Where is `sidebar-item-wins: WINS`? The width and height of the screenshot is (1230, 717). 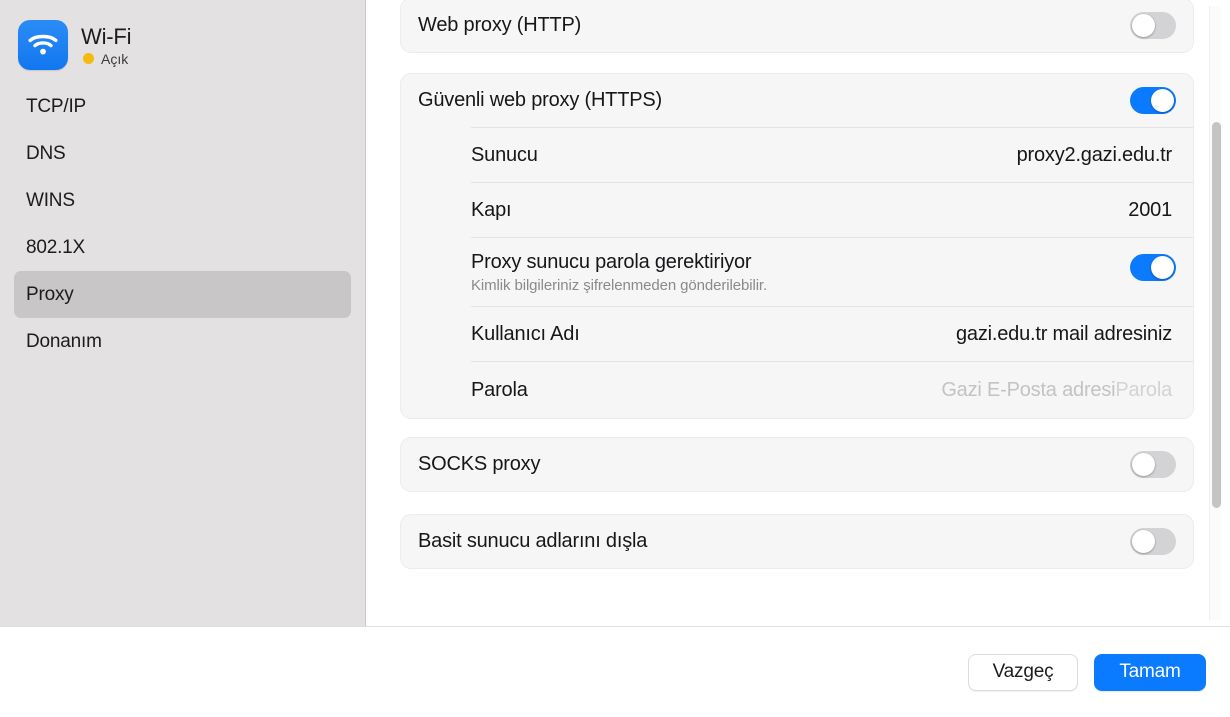 sidebar-item-wins: WINS is located at coordinates (182, 200).